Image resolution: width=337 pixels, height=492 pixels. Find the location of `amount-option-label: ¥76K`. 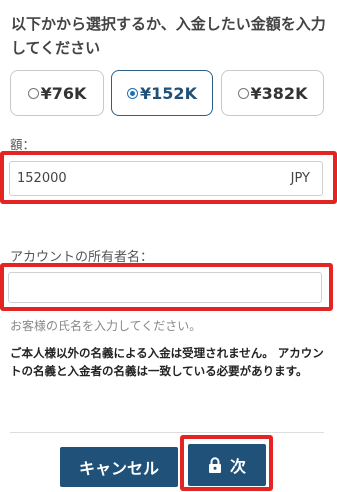

amount-option-label: ¥76K is located at coordinates (63, 93).